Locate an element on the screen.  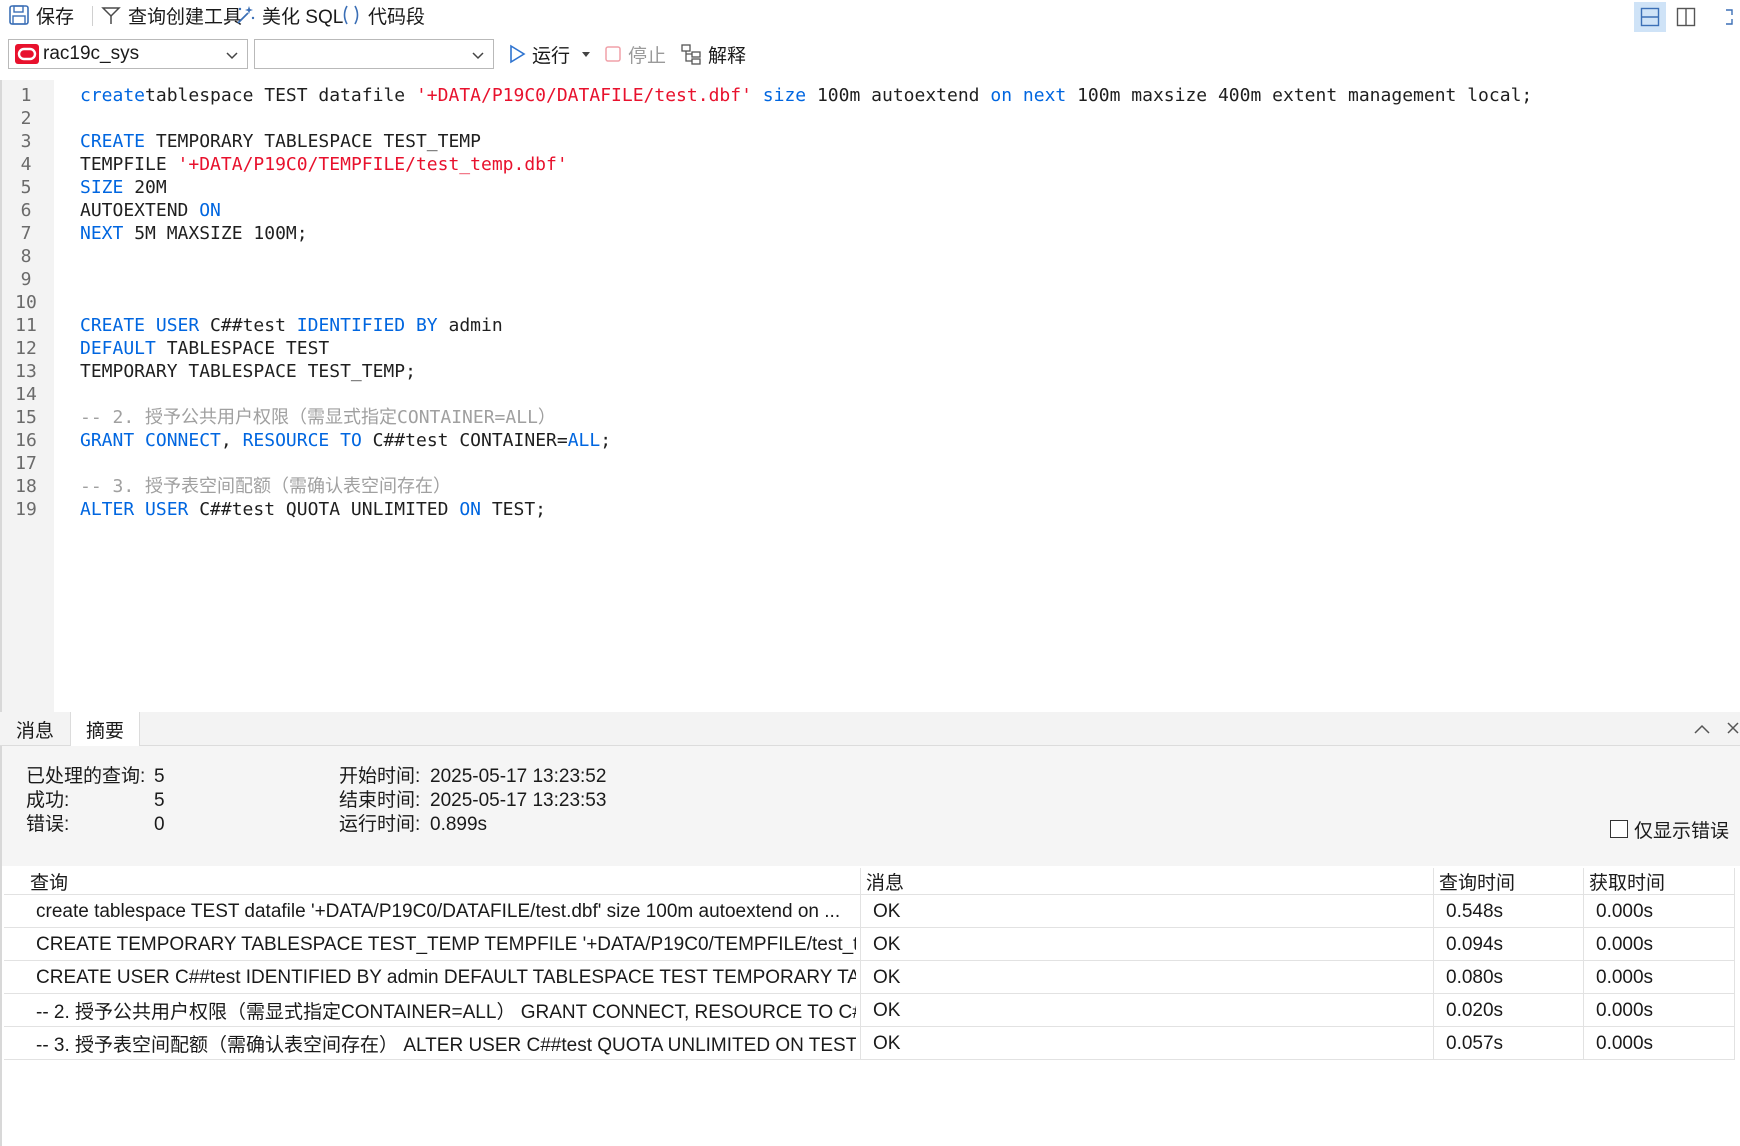
code-content: DEFAULT TABLESPACE TEST is located at coordinates (204, 348).